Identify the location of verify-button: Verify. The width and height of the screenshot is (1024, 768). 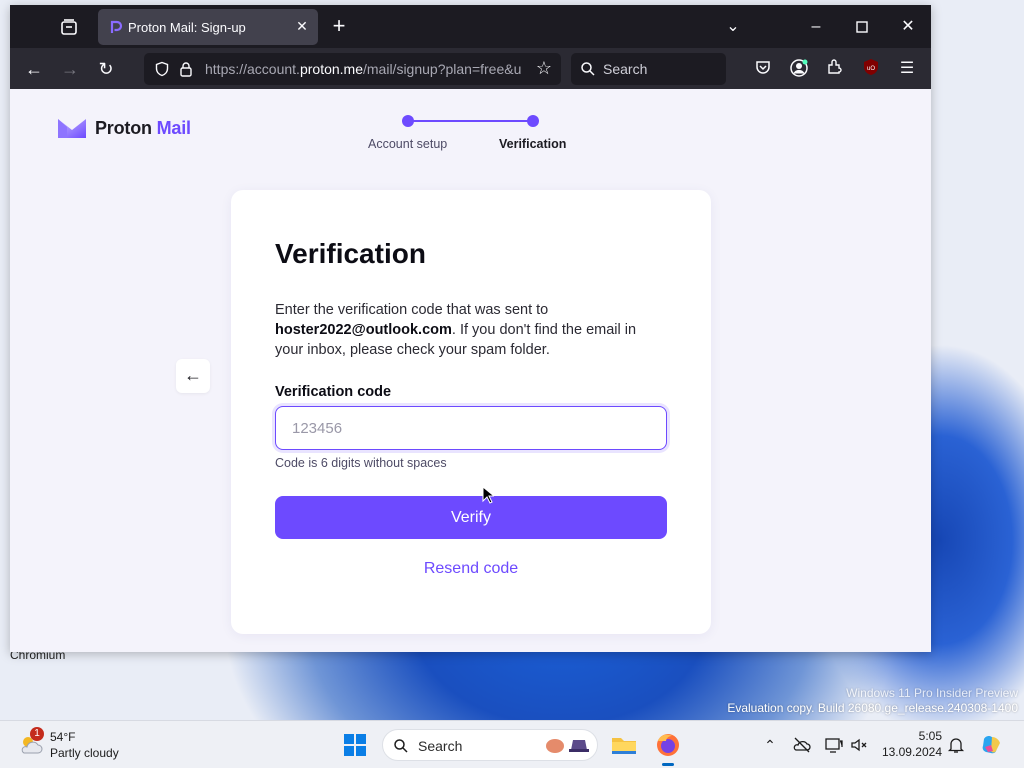
(471, 517).